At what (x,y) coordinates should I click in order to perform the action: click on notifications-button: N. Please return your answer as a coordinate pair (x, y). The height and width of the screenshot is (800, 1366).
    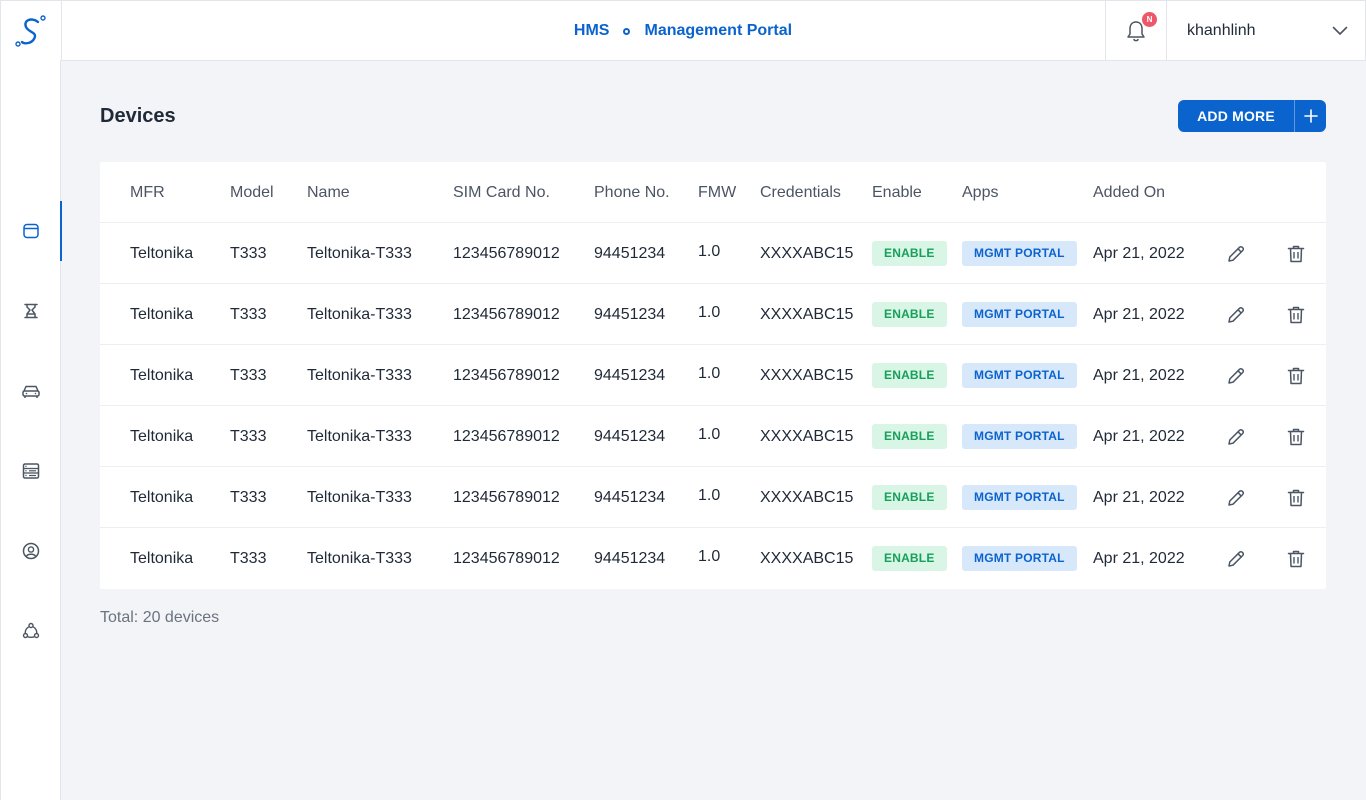
    Looking at the image, I should click on (1136, 31).